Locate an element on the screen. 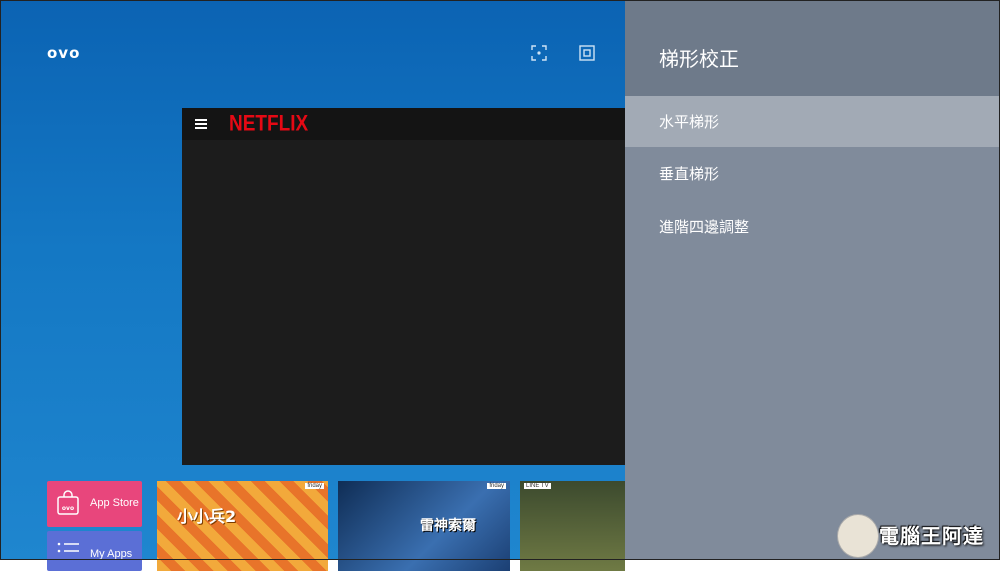 The width and height of the screenshot is (1000, 571). list-icon is located at coordinates (68, 547).